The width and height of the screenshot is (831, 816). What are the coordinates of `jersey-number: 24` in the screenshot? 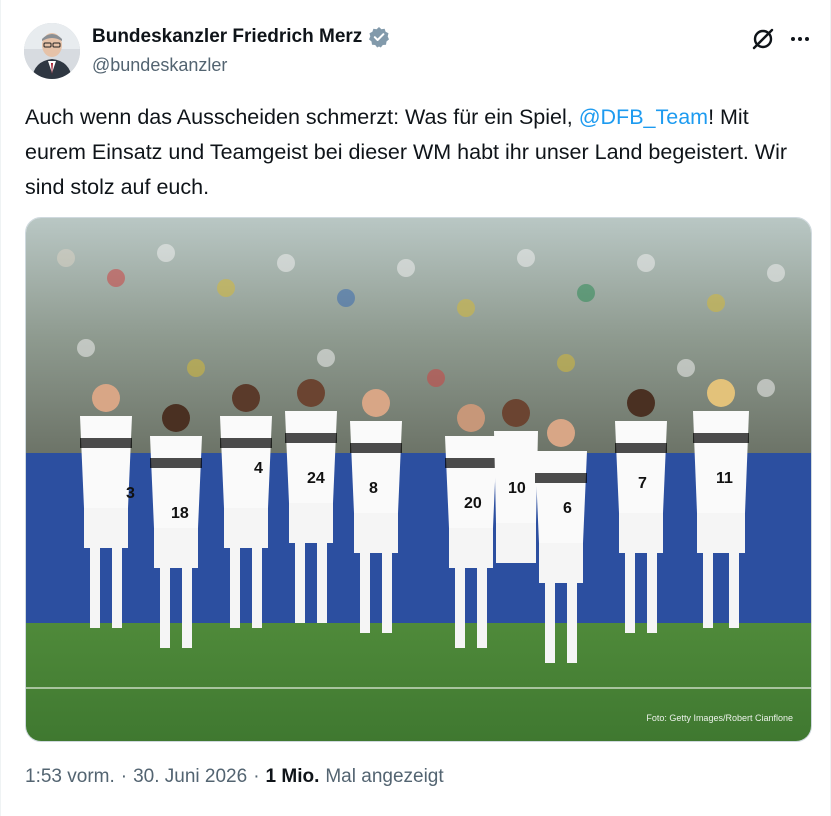 It's located at (316, 478).